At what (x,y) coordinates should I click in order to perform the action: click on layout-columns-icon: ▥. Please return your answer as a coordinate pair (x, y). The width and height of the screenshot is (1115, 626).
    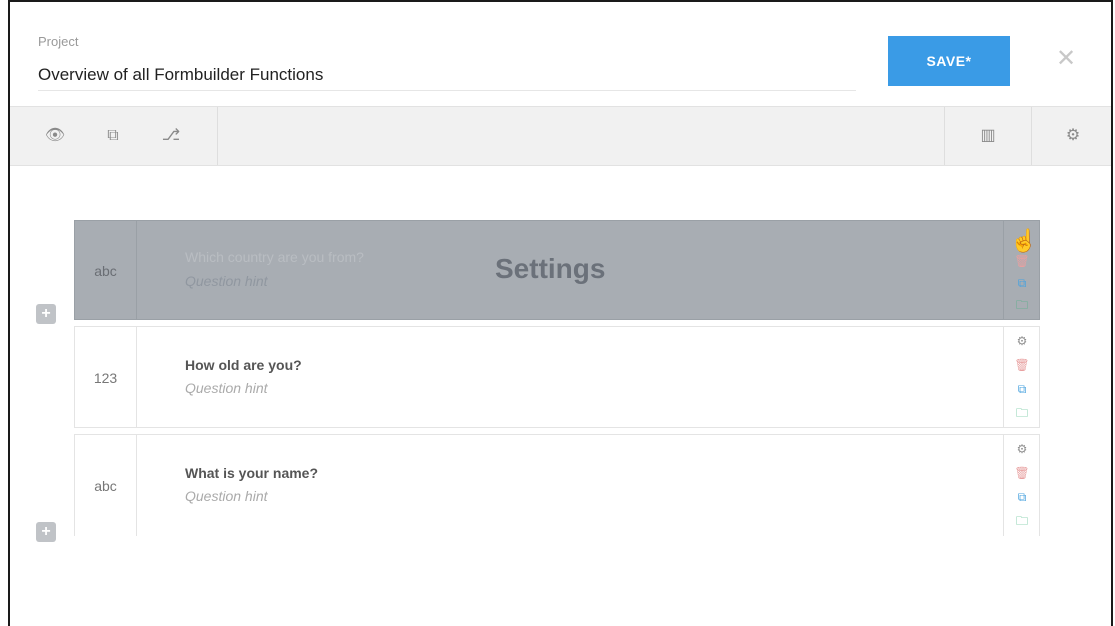
    Looking at the image, I should click on (988, 136).